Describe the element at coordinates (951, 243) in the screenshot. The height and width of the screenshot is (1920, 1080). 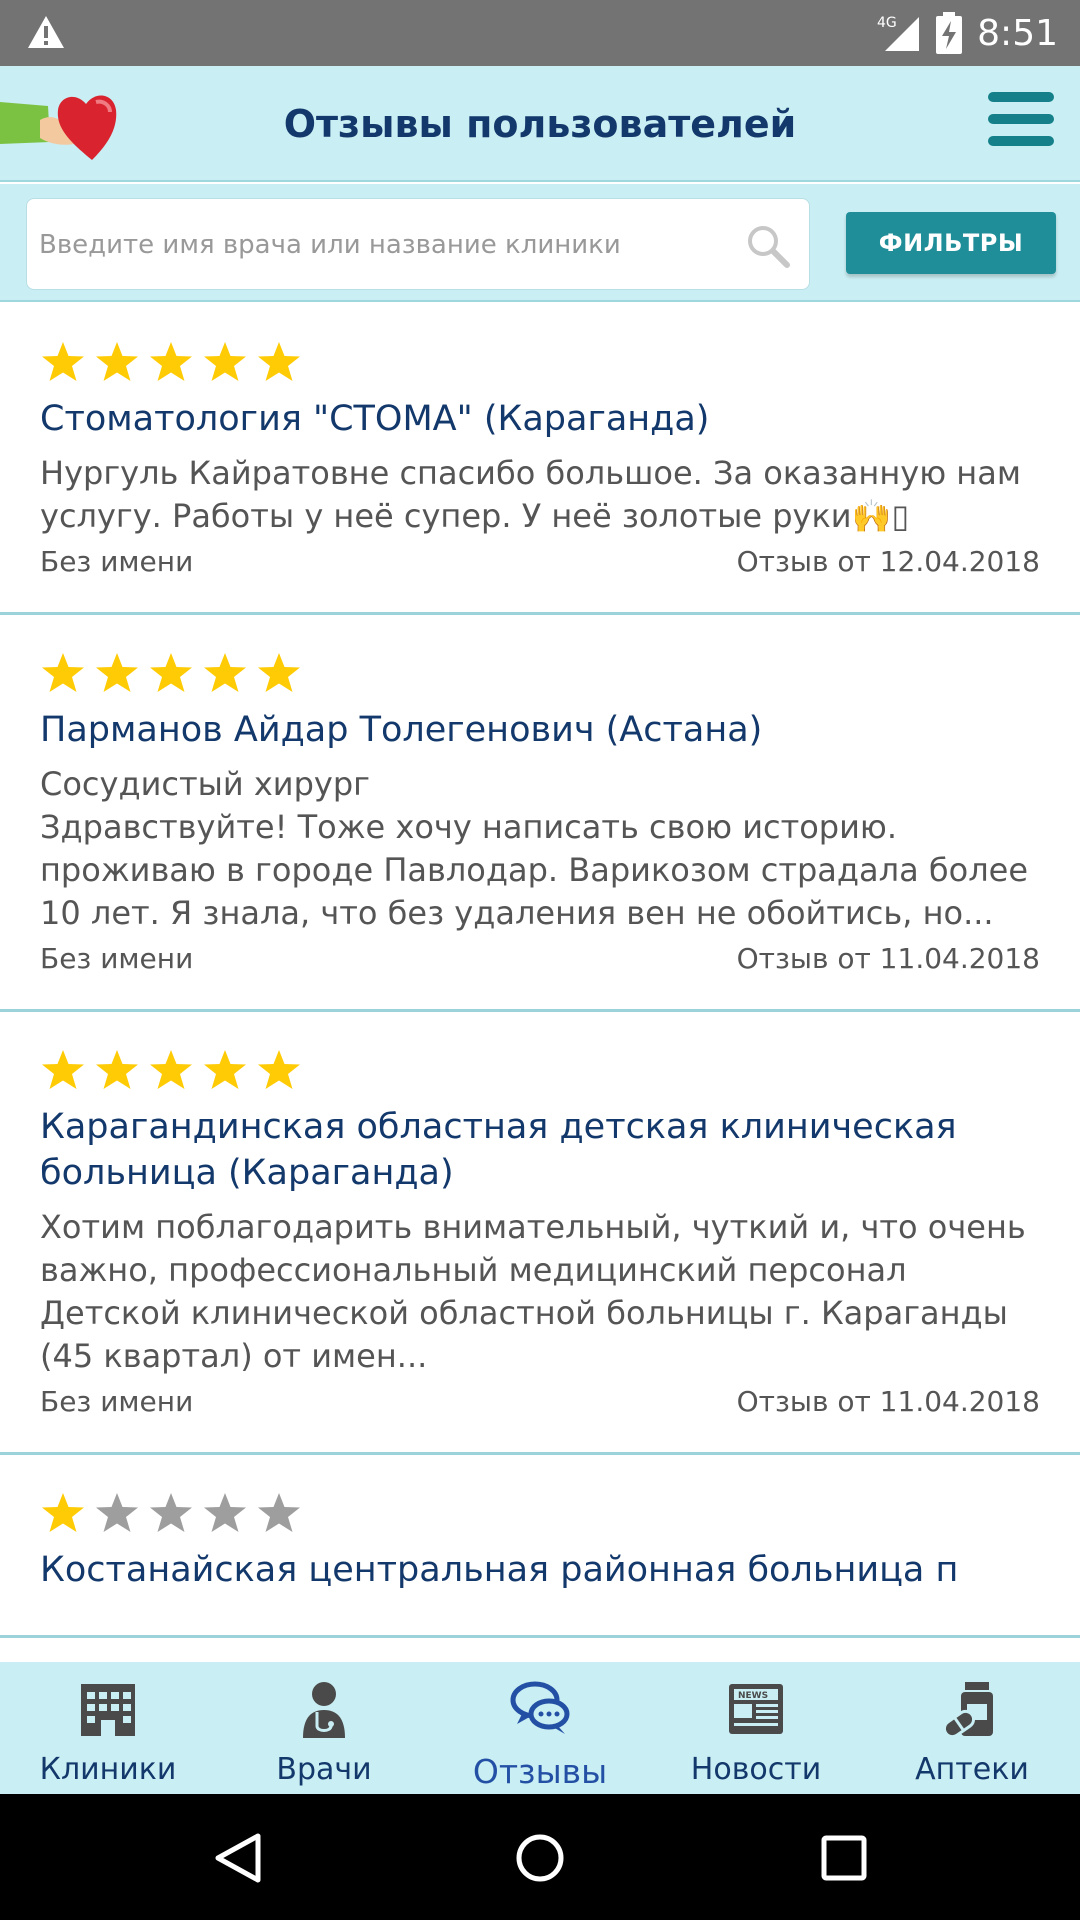
I see `filters-button: ФИЛЬТРЫ` at that location.